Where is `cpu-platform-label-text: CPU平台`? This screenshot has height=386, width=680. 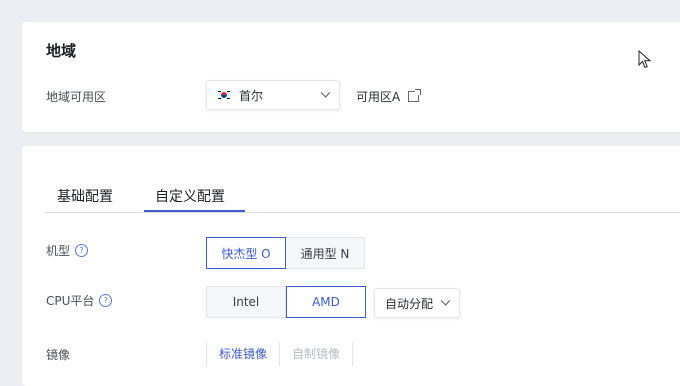 cpu-platform-label-text: CPU平台 is located at coordinates (70, 301).